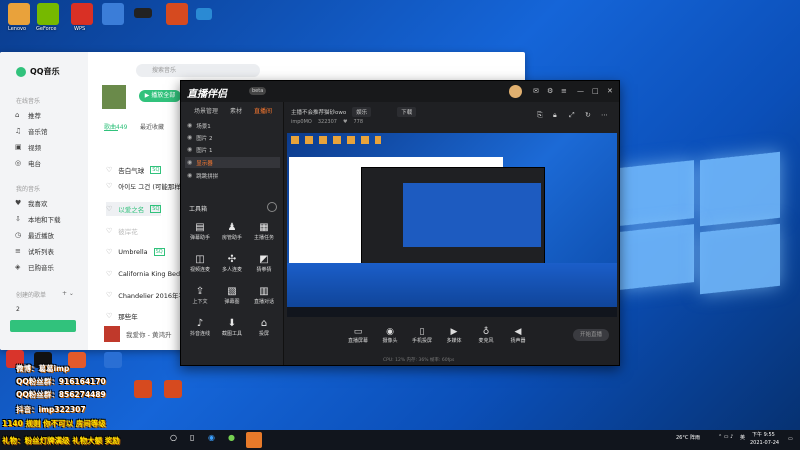 The width and height of the screenshot is (800, 450). Describe the element at coordinates (358, 335) in the screenshot. I see `screen-capture-button: ▭ 直播屏幕` at that location.